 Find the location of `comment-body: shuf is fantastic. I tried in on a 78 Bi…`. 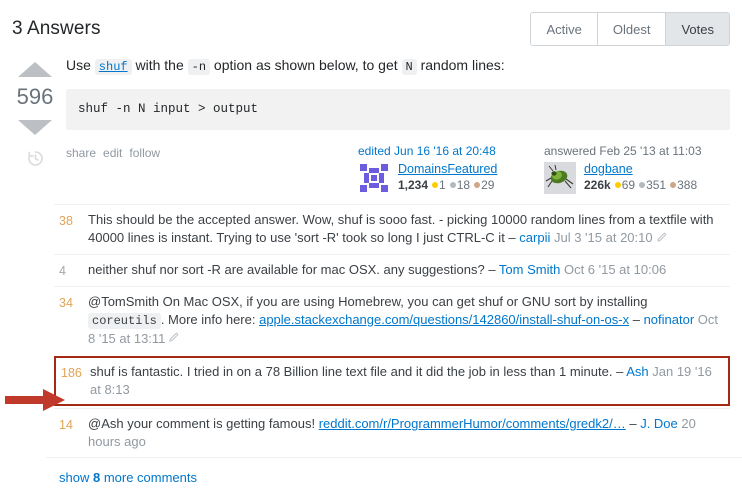

comment-body: shuf is fantastic. I tried in on a 78 Bi… is located at coordinates (409, 381).